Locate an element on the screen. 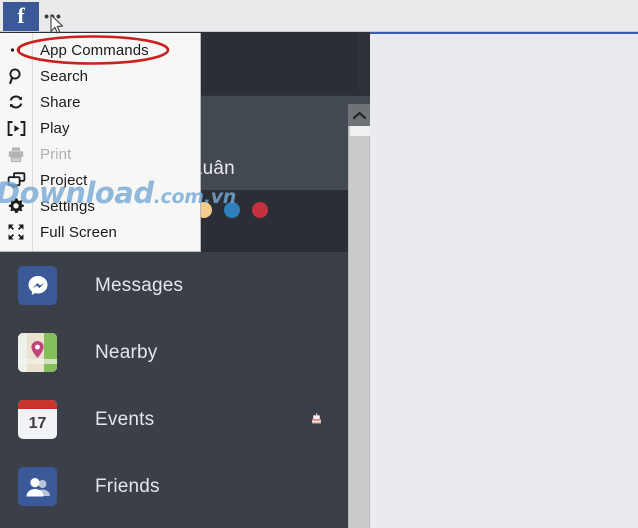 This screenshot has height=528, width=638. sidebar-item-photos: Photos is located at coordinates (176, 524).